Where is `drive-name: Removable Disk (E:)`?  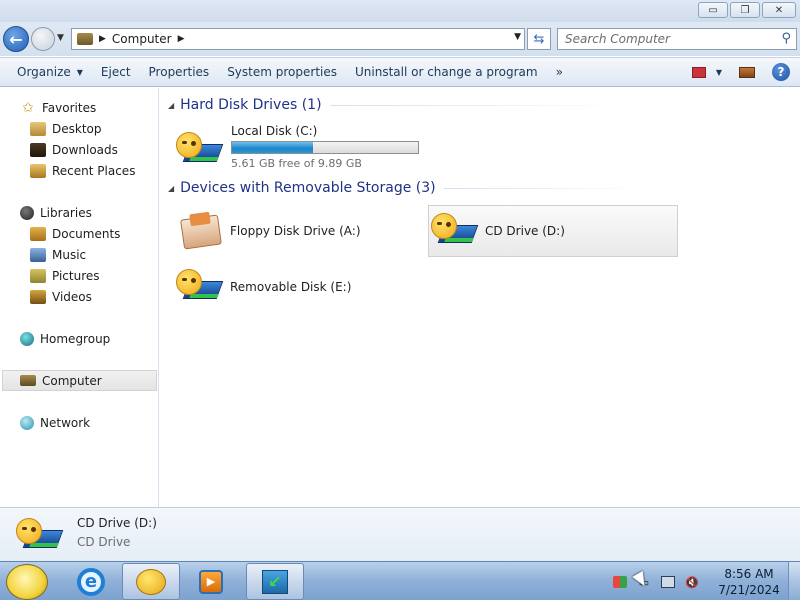 drive-name: Removable Disk (E:) is located at coordinates (291, 287).